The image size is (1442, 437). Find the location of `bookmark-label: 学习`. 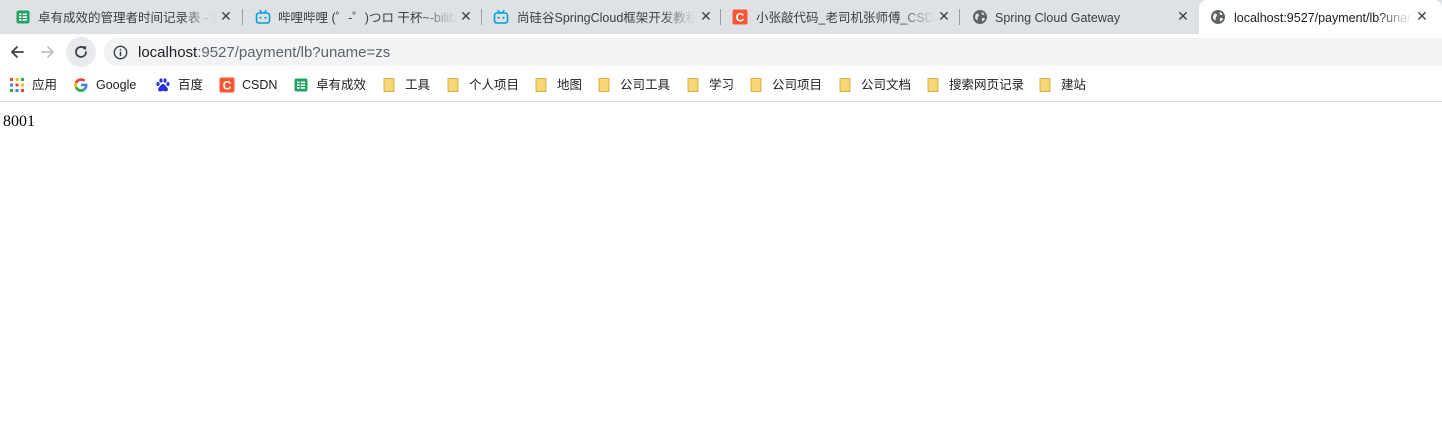

bookmark-label: 学习 is located at coordinates (722, 85).